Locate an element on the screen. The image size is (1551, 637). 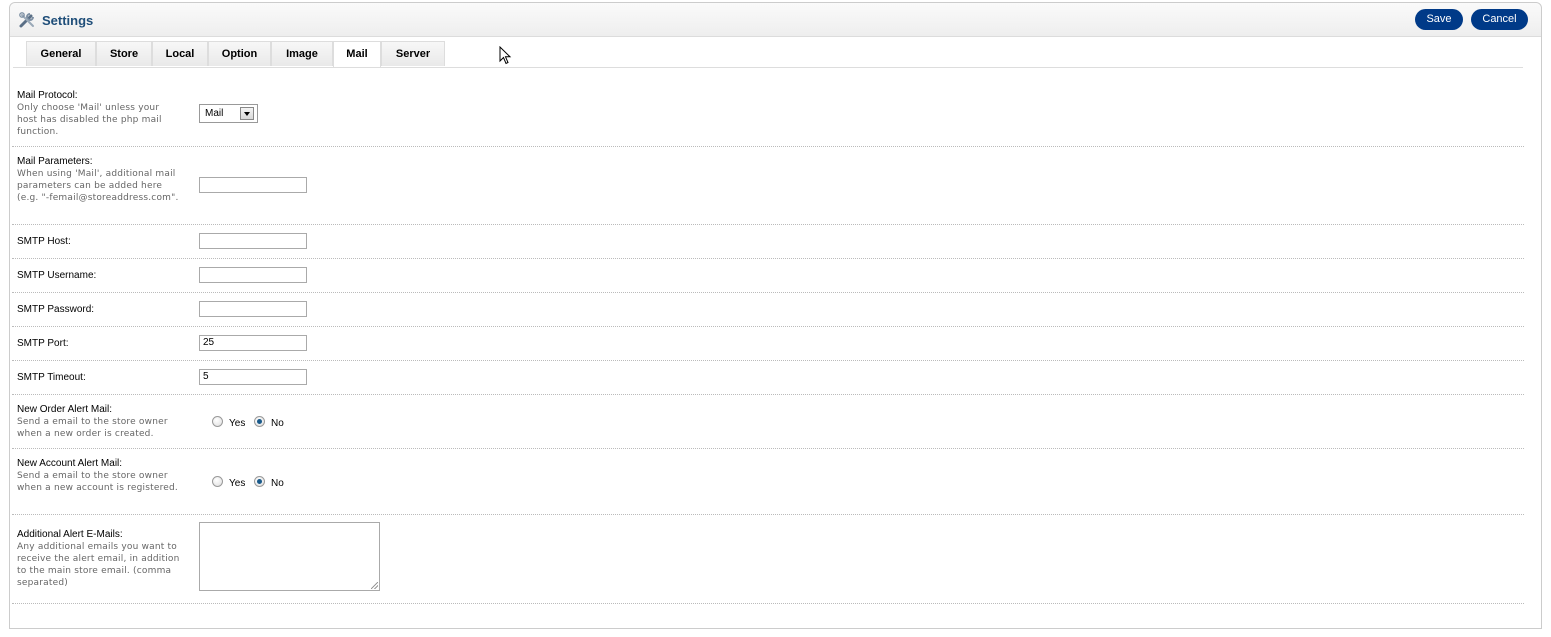
cancel-button: Cancel is located at coordinates (1499, 19).